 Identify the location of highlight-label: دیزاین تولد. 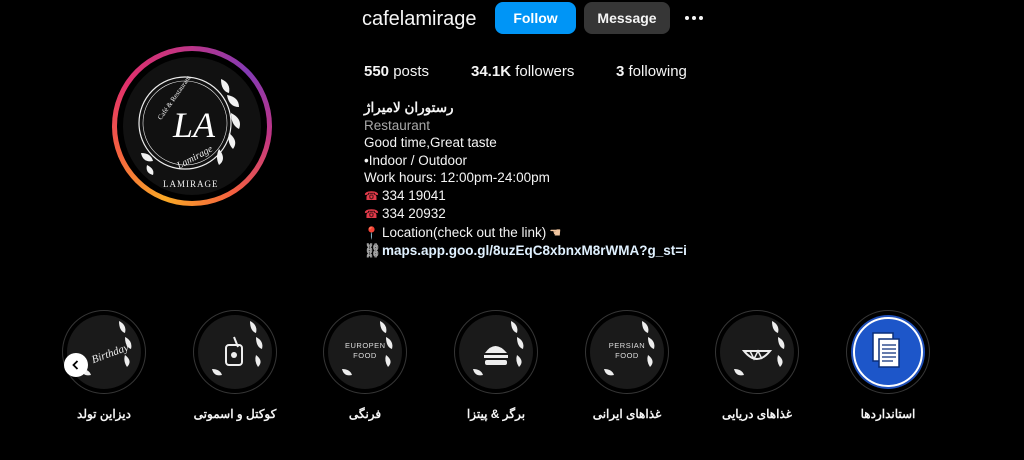
(104, 414).